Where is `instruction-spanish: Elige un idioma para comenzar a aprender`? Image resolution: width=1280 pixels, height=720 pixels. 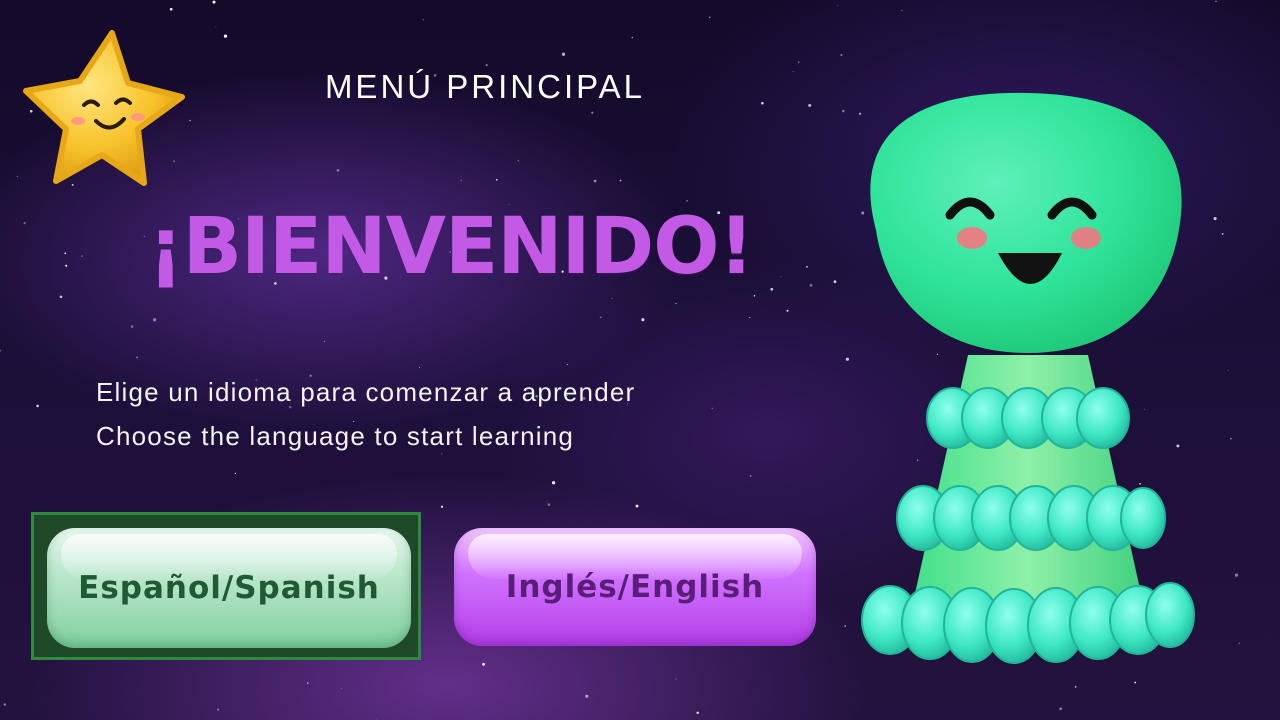 instruction-spanish: Elige un idioma para comenzar a aprender is located at coordinates (366, 392).